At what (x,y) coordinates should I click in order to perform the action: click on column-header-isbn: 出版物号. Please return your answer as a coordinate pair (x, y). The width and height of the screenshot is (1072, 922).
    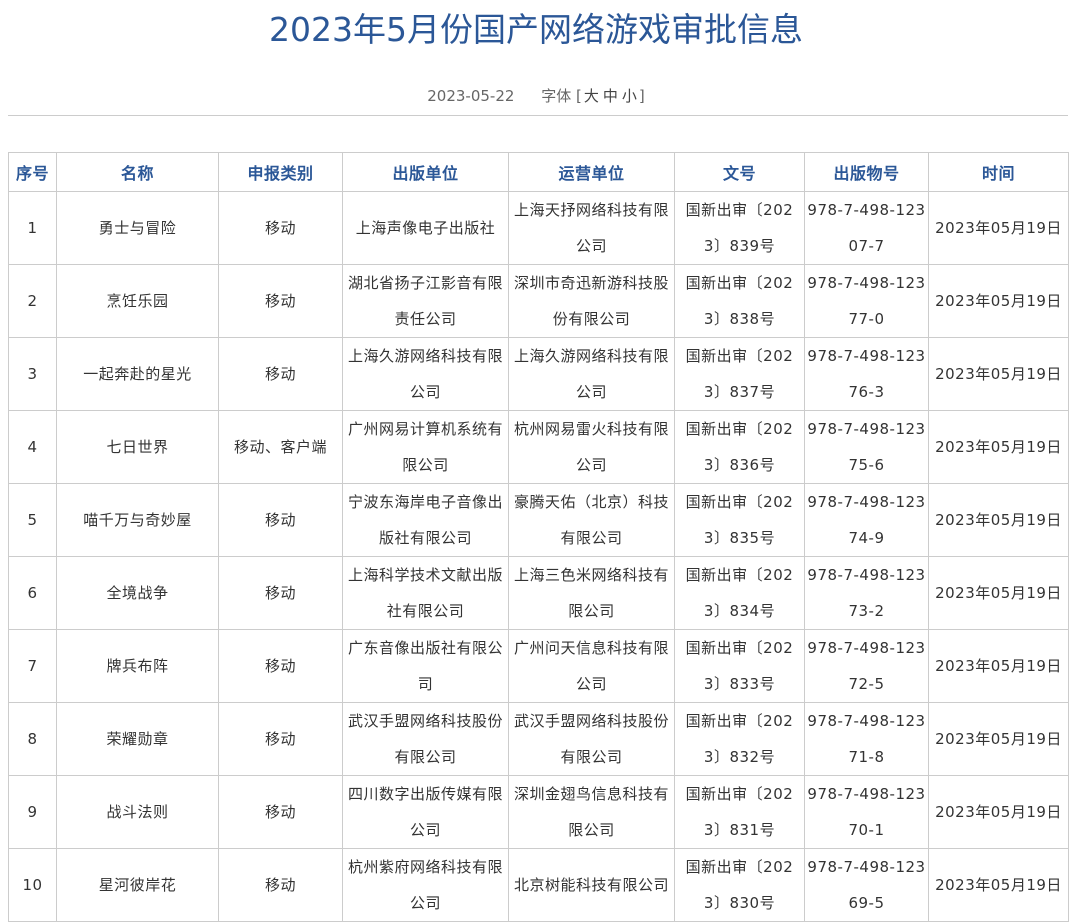
    Looking at the image, I should click on (866, 172).